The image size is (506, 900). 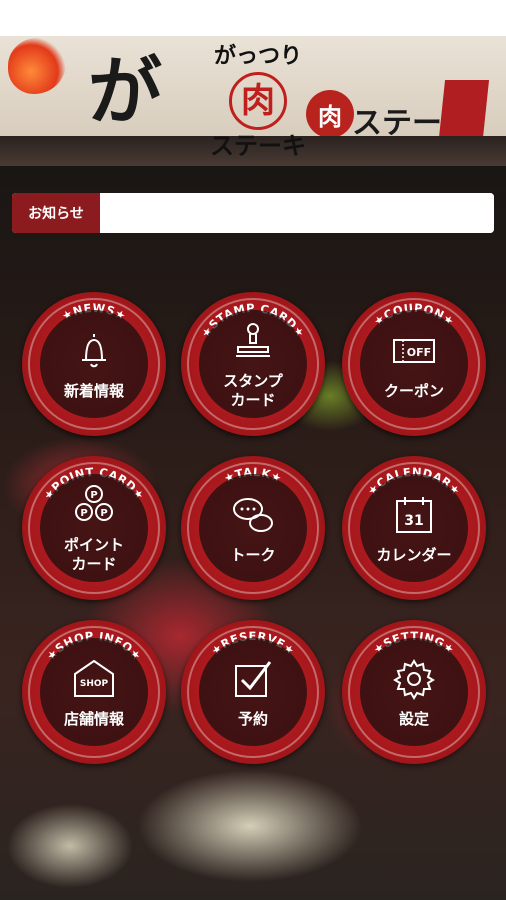 I want to click on coupon-menu-button: ★COUPON★ OFF クーポン, so click(x=414, y=364).